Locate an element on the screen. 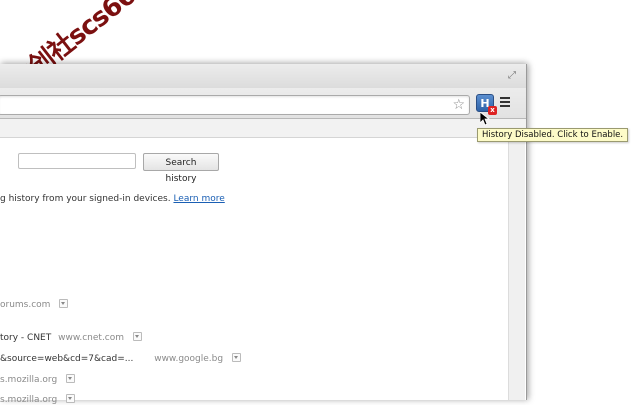 This screenshot has width=640, height=405. scrollbar is located at coordinates (516, 269).